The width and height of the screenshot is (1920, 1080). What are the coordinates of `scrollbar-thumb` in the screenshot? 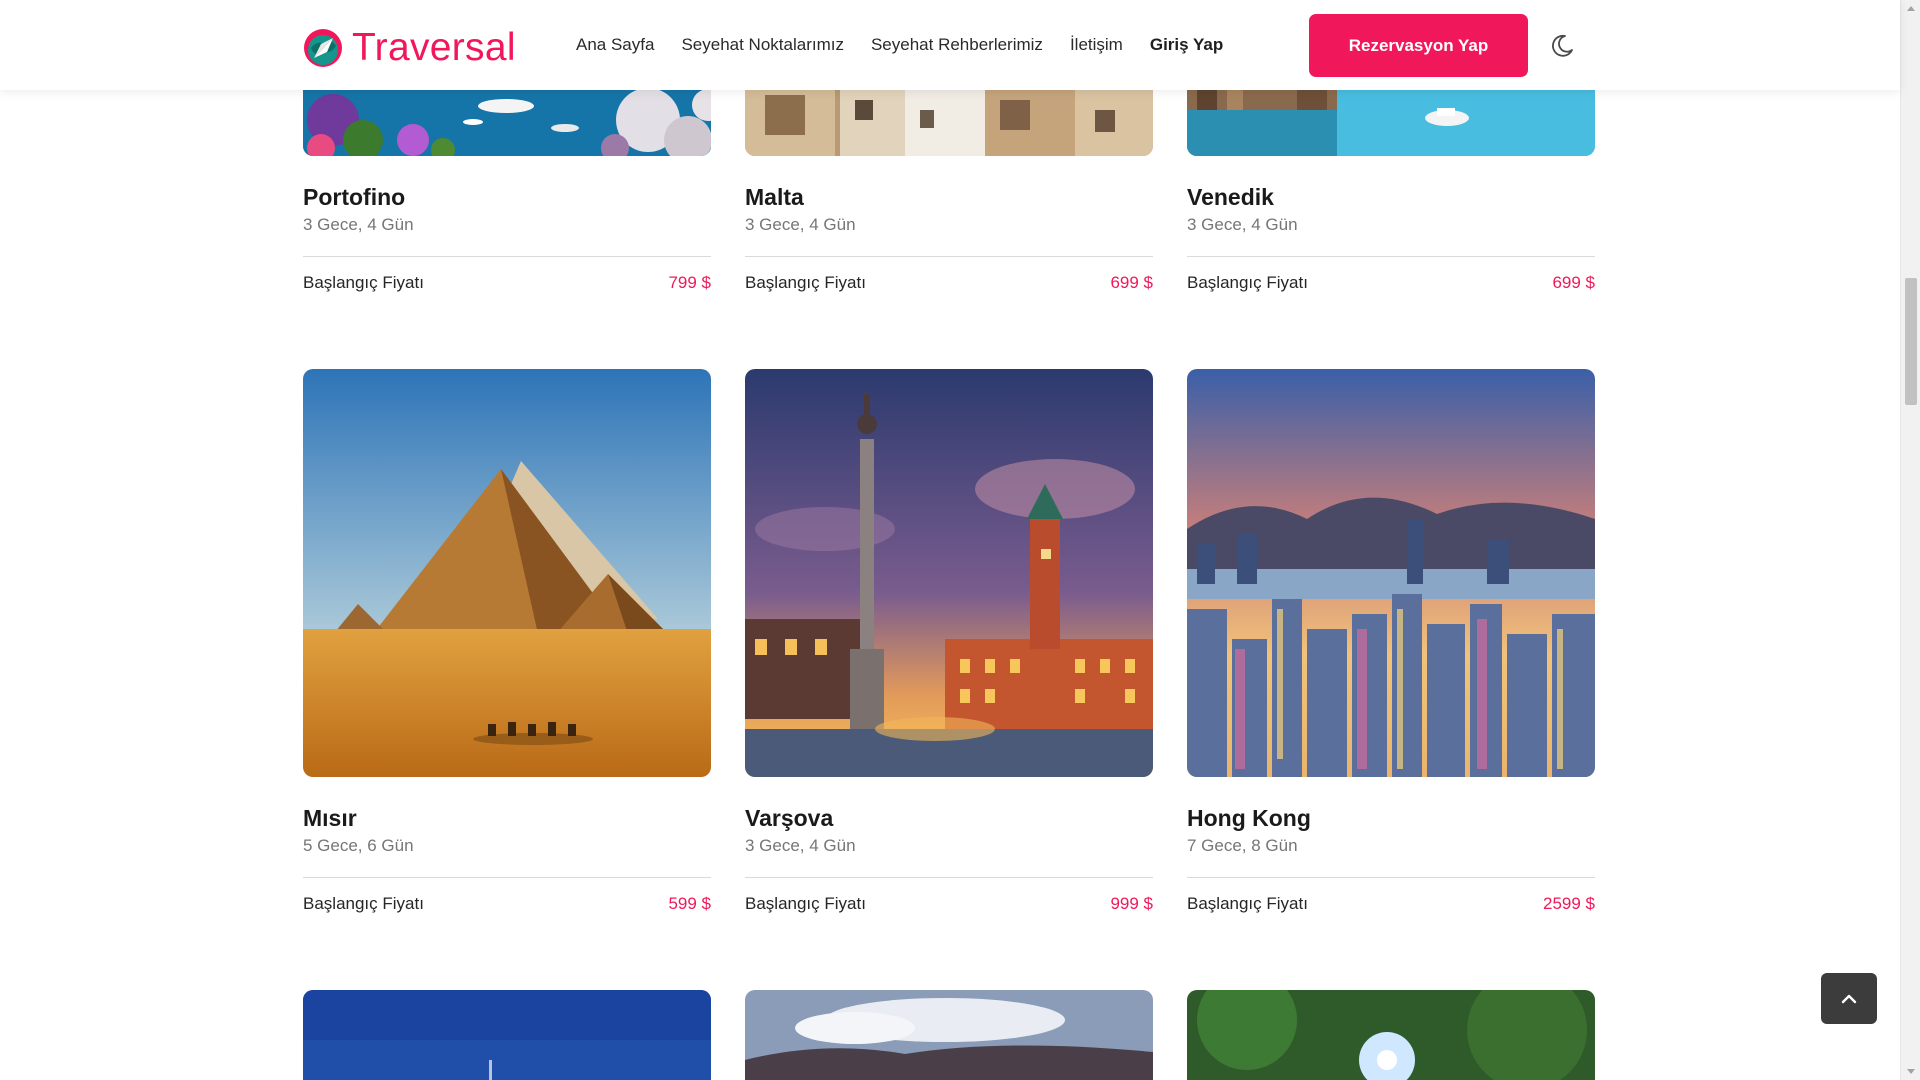 It's located at (1911, 341).